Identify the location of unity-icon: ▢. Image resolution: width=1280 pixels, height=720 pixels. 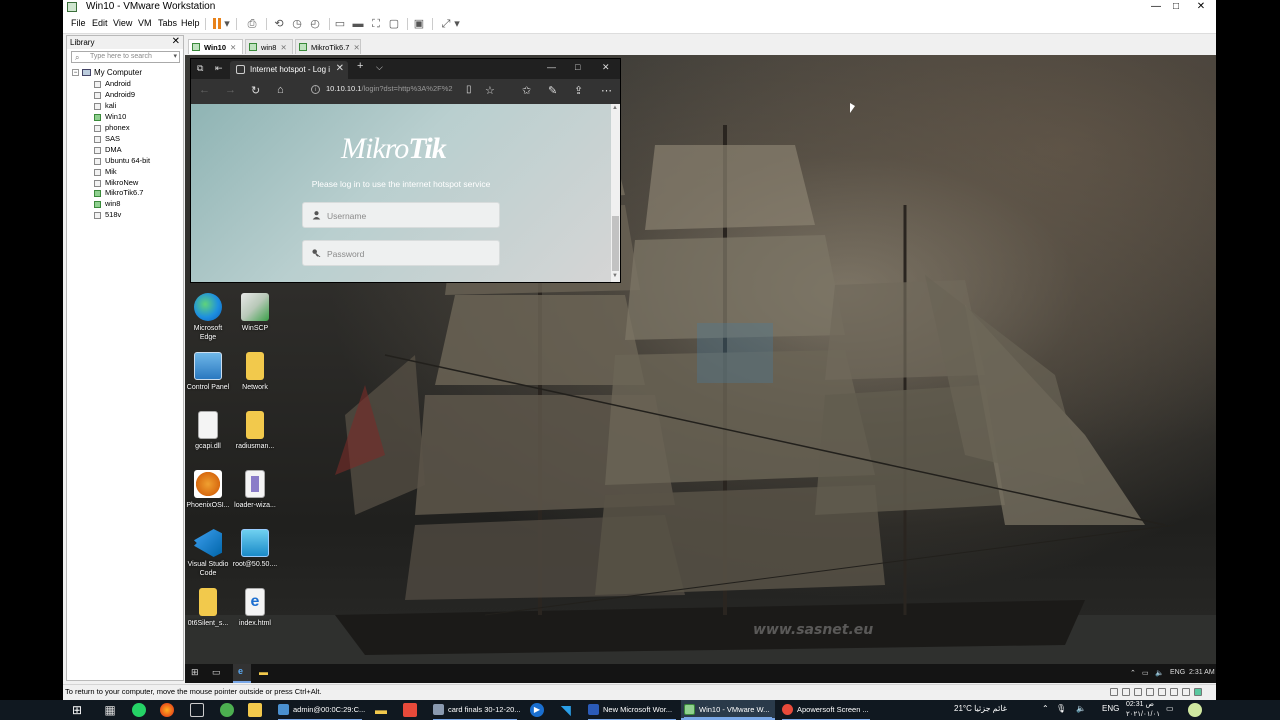
(394, 24).